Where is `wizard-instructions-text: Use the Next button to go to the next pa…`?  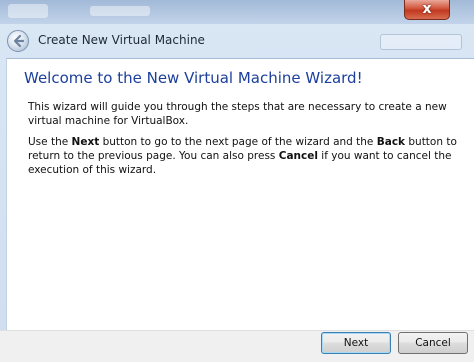
wizard-instructions-text: Use the Next button to go to the next pa… is located at coordinates (248, 156).